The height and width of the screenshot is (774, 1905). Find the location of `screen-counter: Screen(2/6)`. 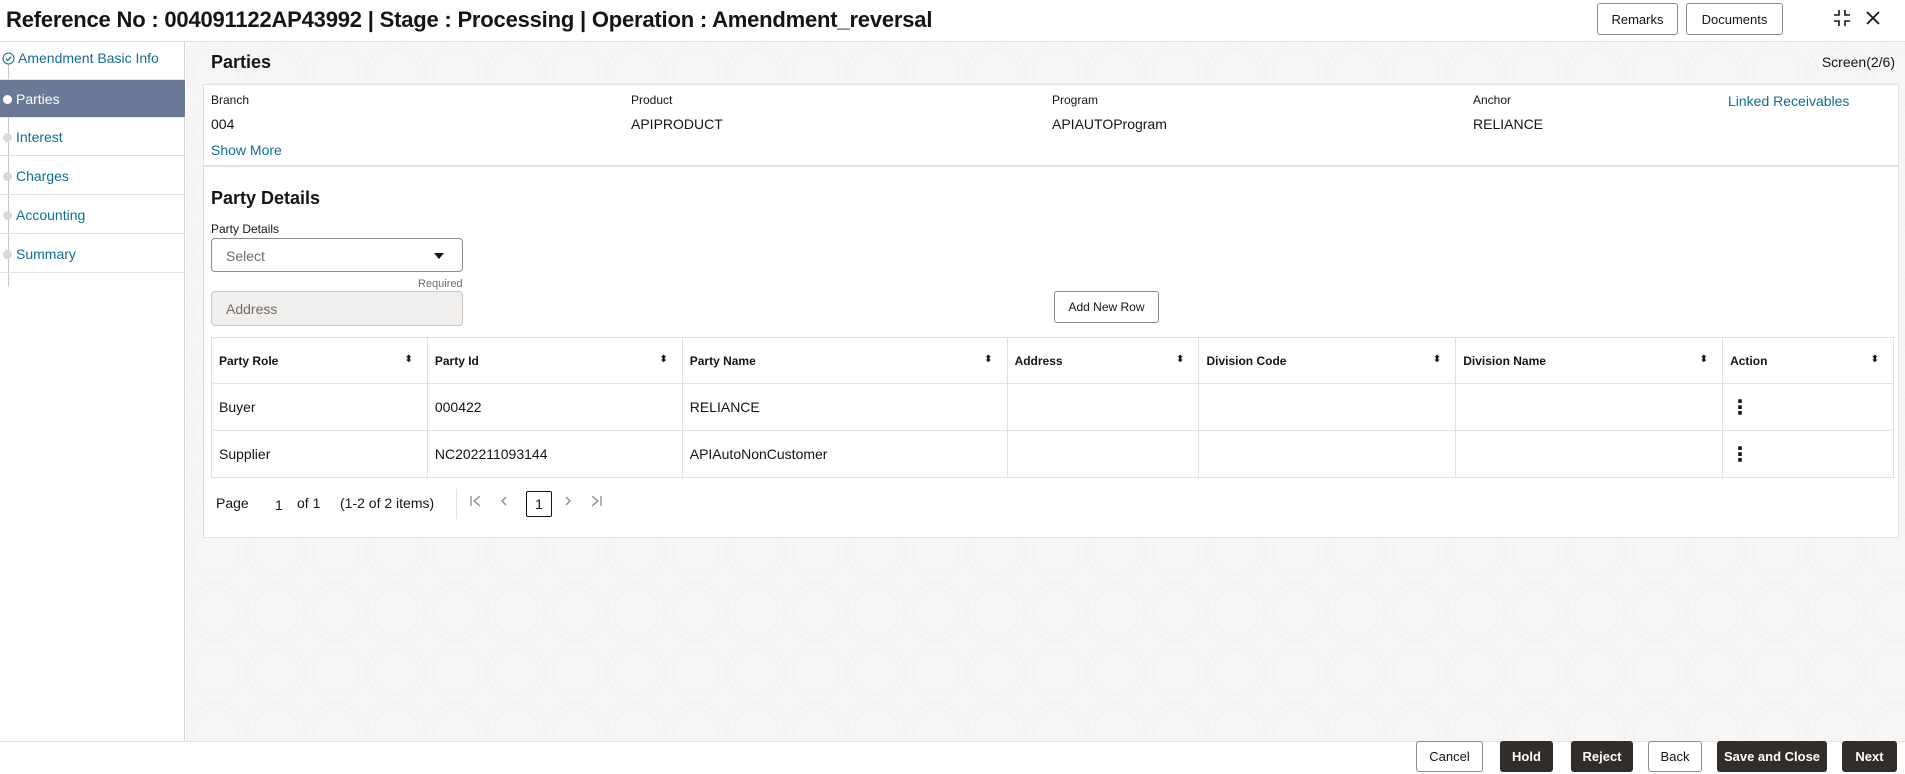

screen-counter: Screen(2/6) is located at coordinates (1858, 62).